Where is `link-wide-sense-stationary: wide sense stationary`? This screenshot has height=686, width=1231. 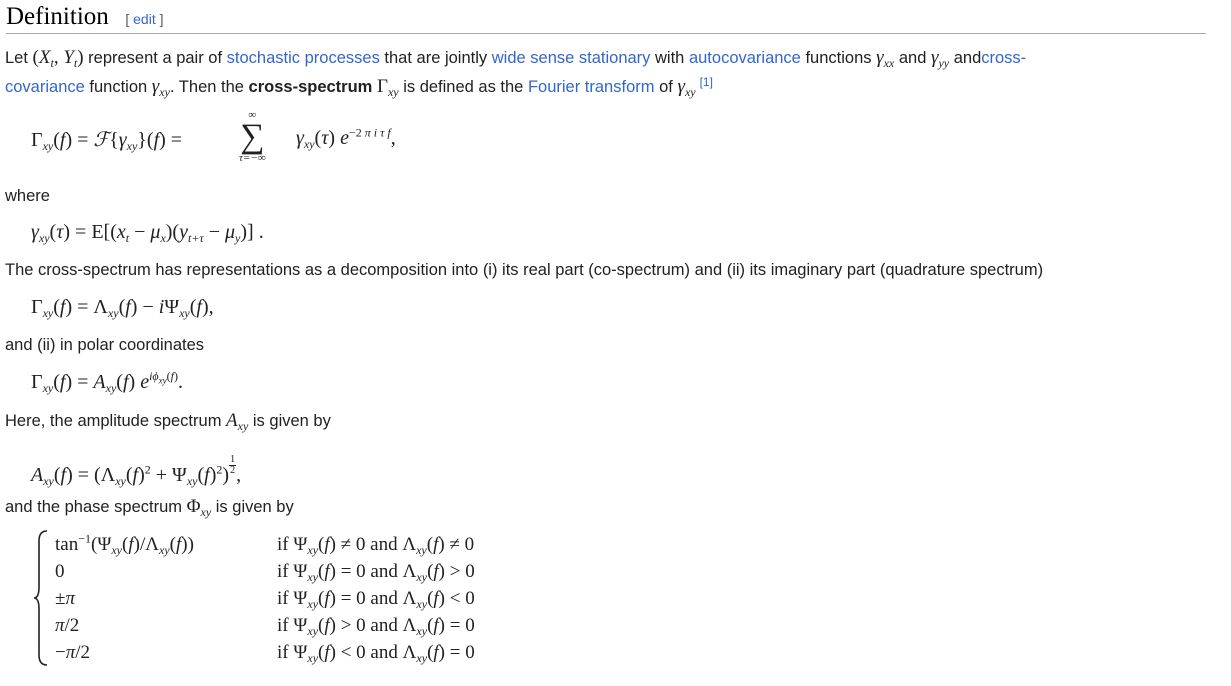
link-wide-sense-stationary: wide sense stationary is located at coordinates (571, 58).